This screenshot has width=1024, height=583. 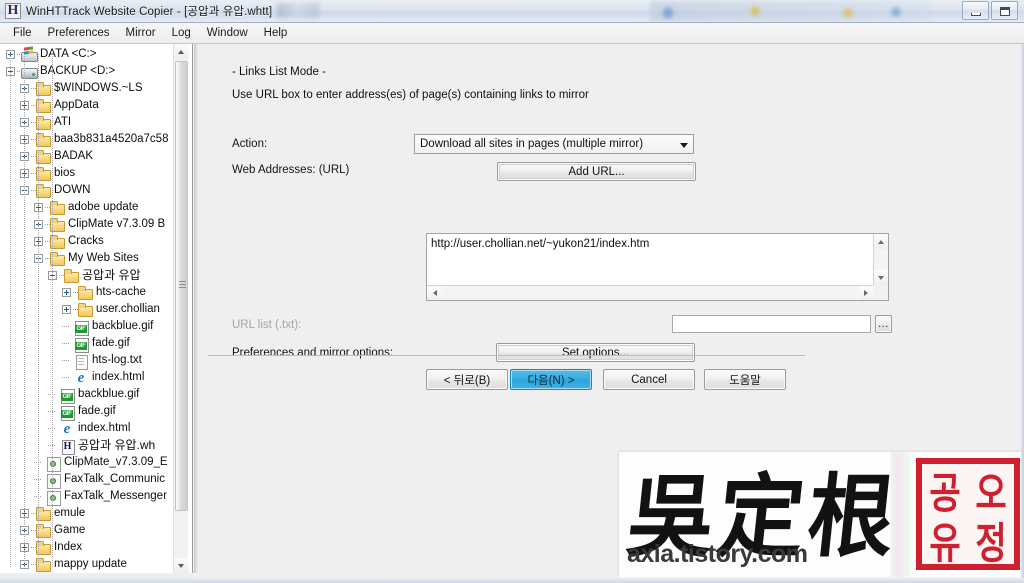 What do you see at coordinates (87, 173) in the screenshot?
I see `tree-item: bios` at bounding box center [87, 173].